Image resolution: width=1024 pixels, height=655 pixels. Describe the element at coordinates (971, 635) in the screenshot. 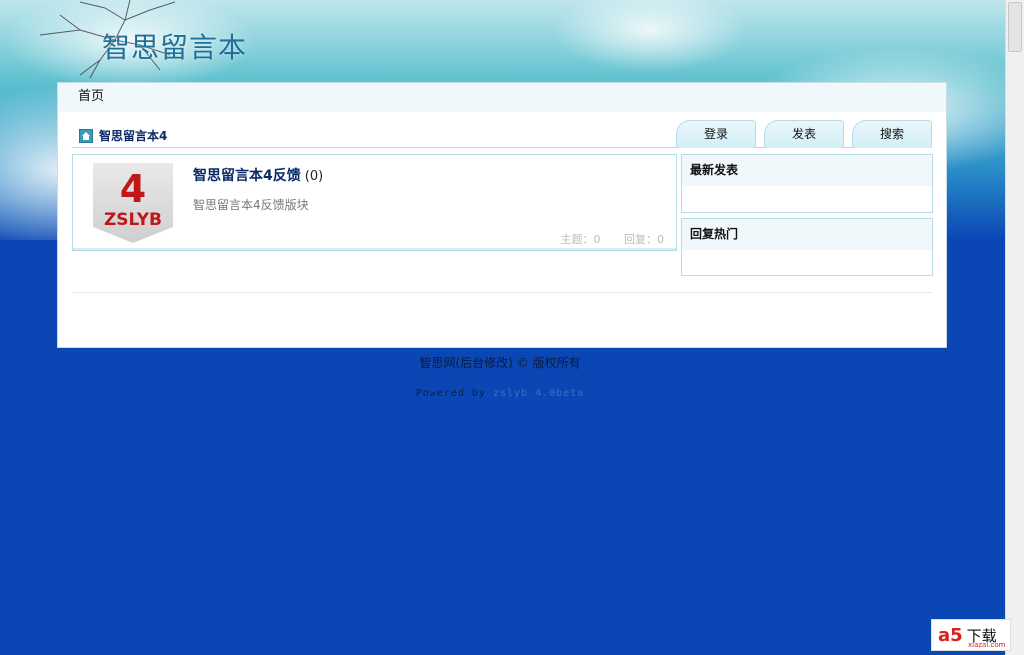

I see `watermark-badge: a5 下载 xiazai.com` at that location.